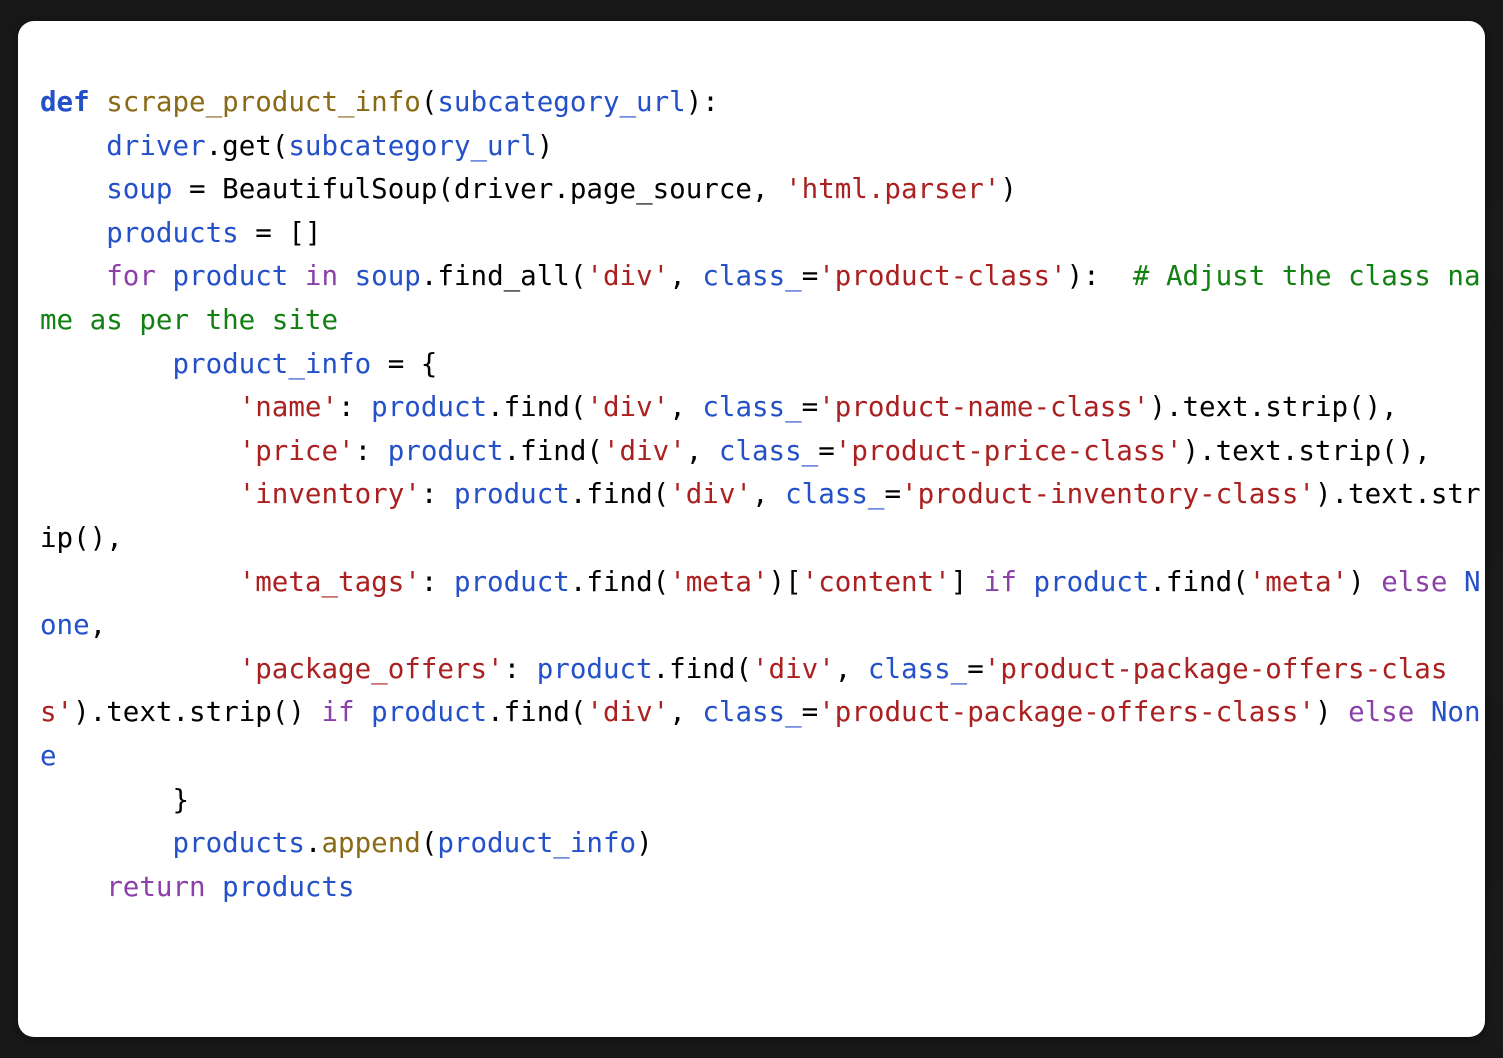 The width and height of the screenshot is (1503, 1058). I want to click on code-token: scrape_product_info, so click(263, 102).